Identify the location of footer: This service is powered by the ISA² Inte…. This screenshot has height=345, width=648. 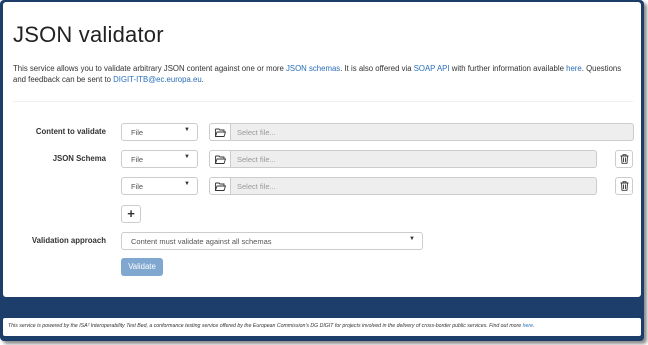
(322, 327).